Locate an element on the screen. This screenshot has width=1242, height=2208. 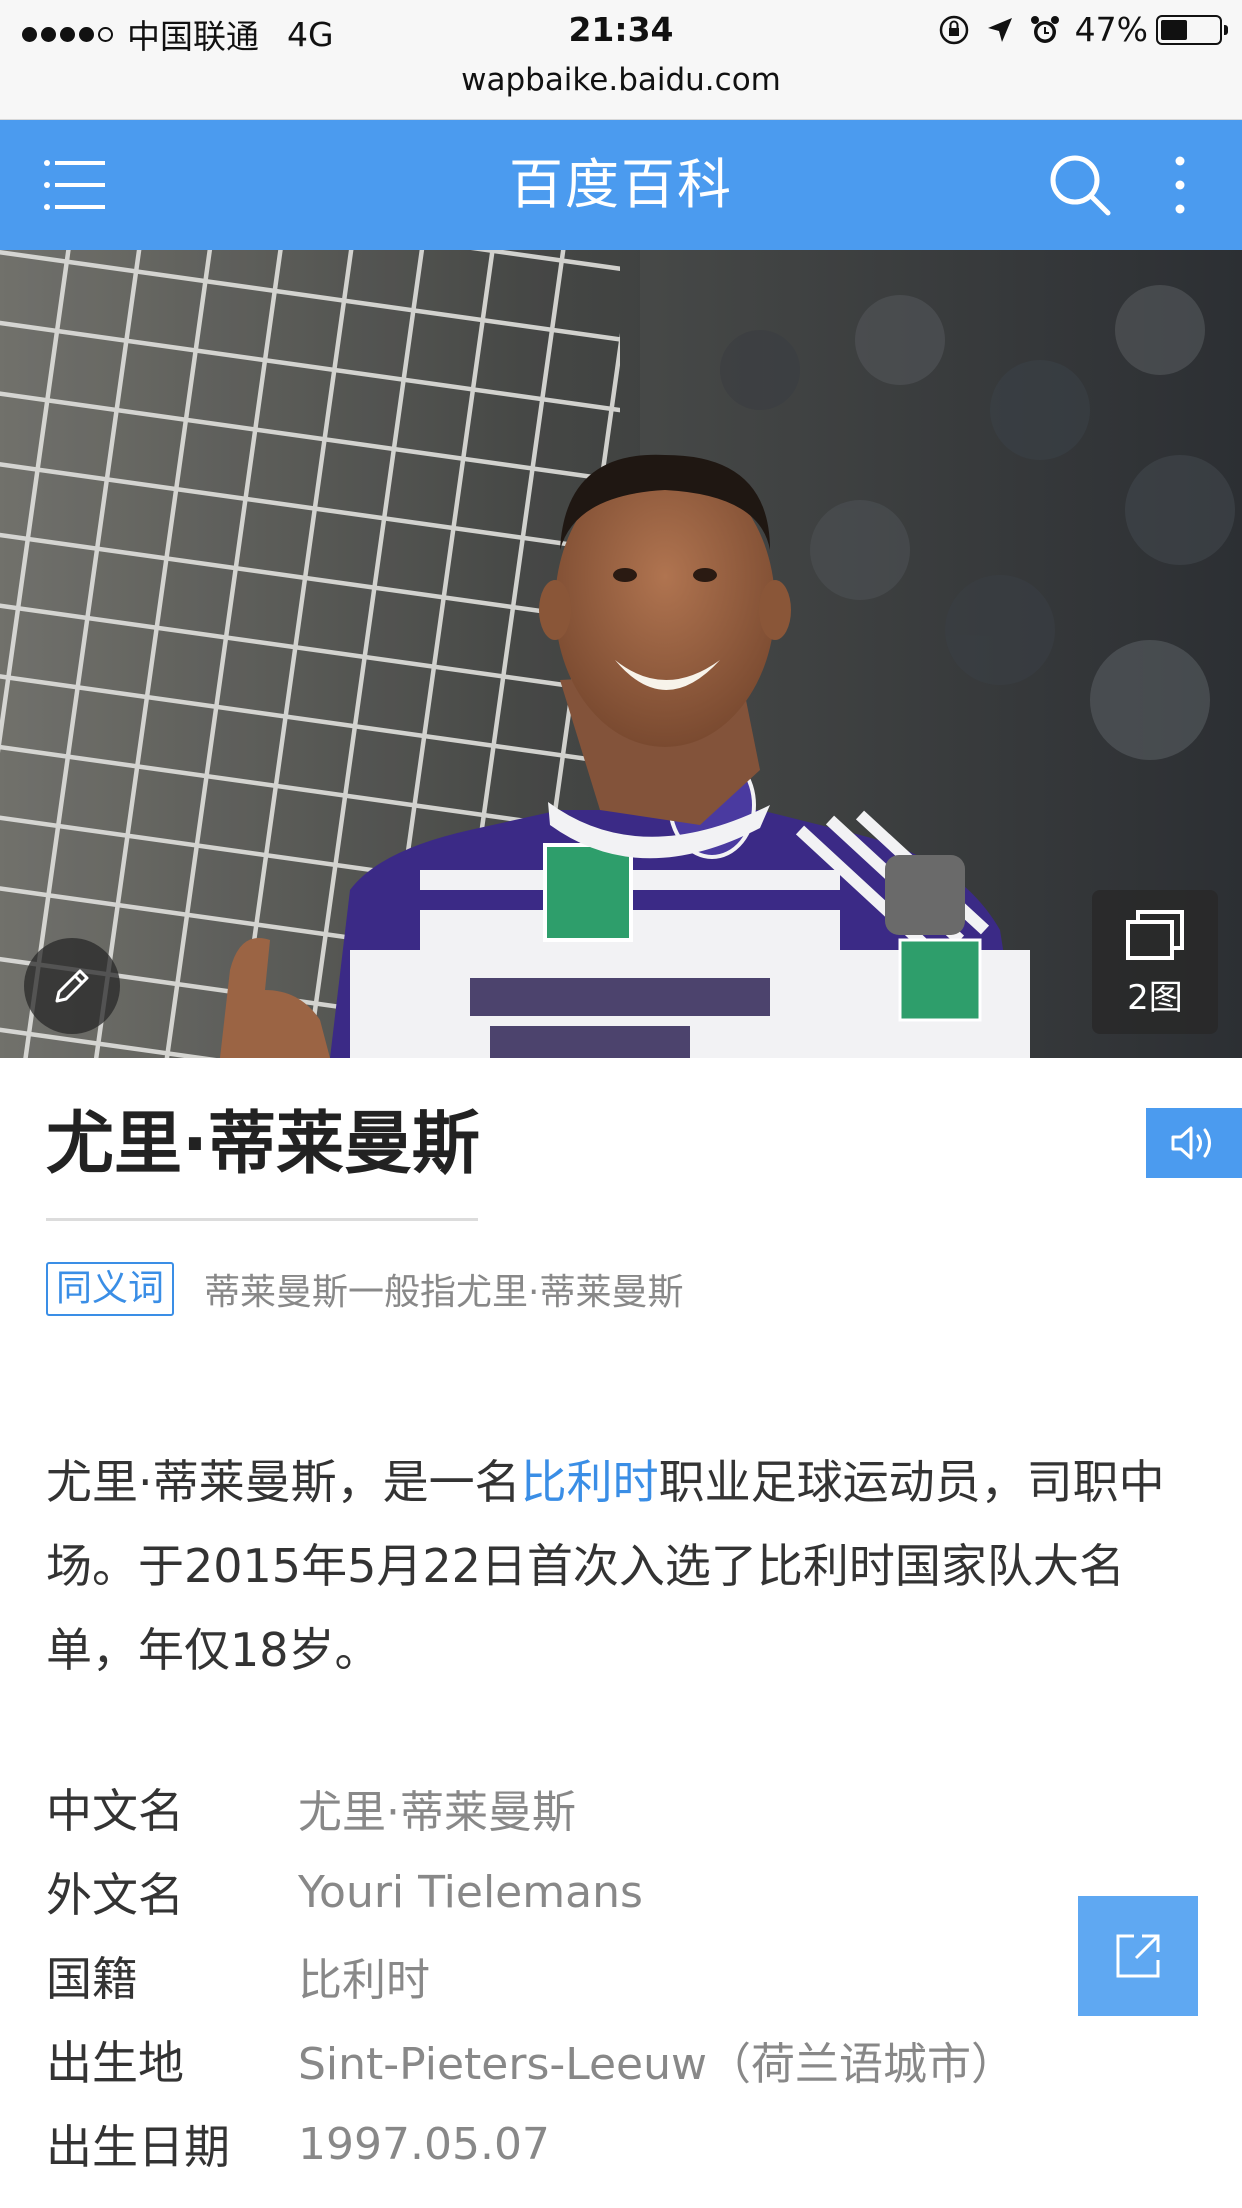
title-divider is located at coordinates (262, 1219).